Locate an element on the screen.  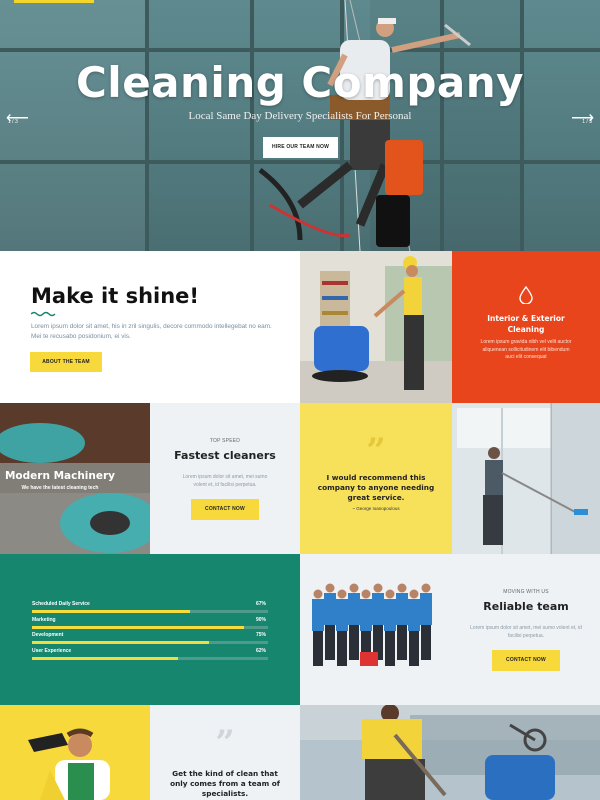
slide-counter-left: 1 / 3 is located at coordinates (13, 122).